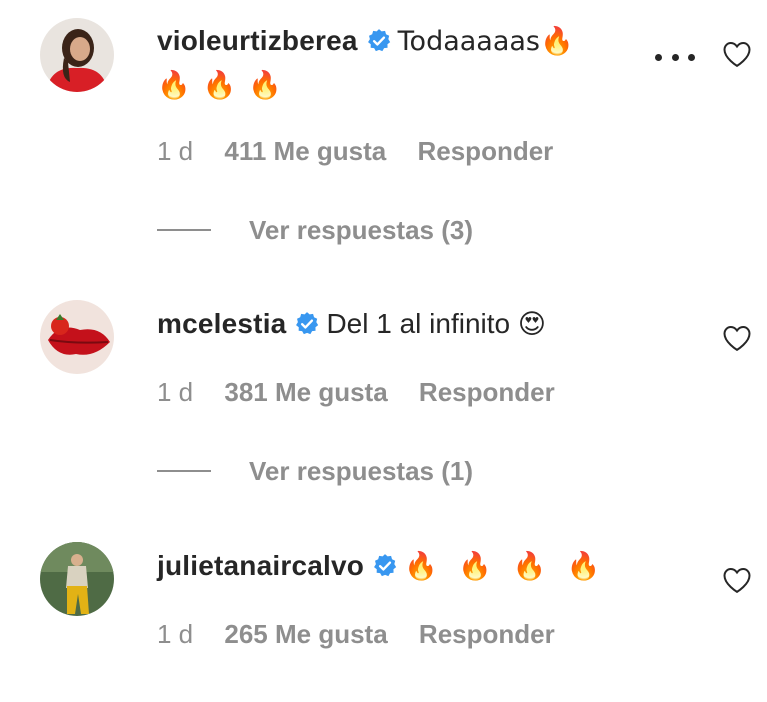  I want to click on like-count: 265 Me gusta, so click(305, 634).